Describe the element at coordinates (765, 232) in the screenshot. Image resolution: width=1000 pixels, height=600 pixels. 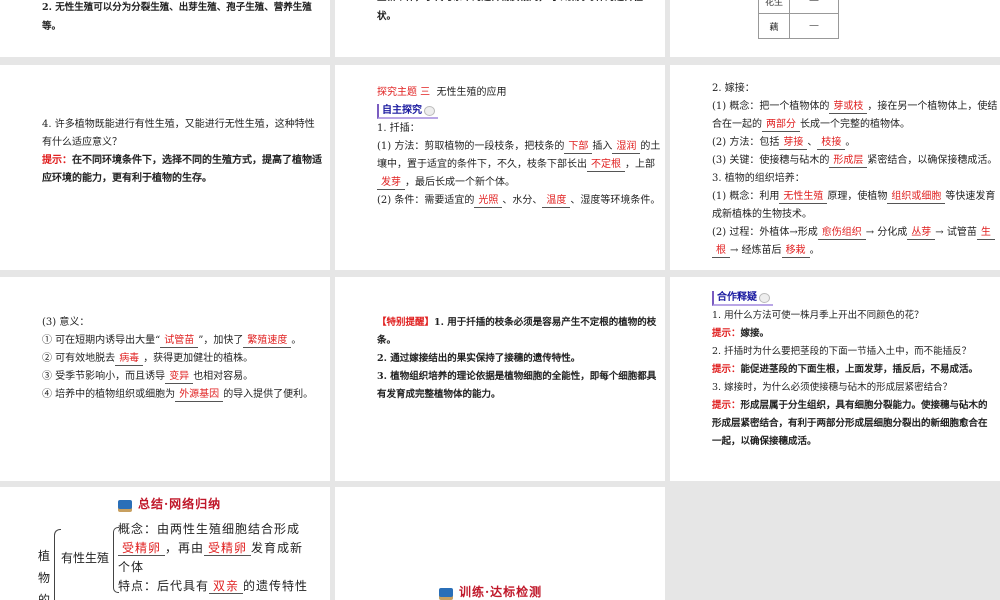
I see `text-segment: (2) 过程：外植体→形成` at that location.